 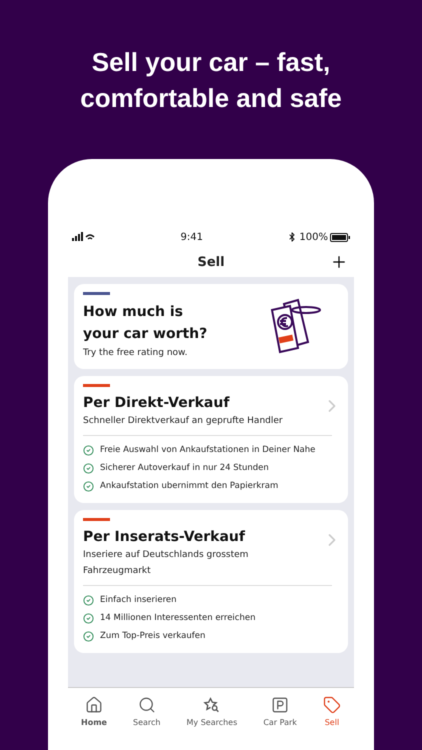 I want to click on screen-title: Sell, so click(x=211, y=262).